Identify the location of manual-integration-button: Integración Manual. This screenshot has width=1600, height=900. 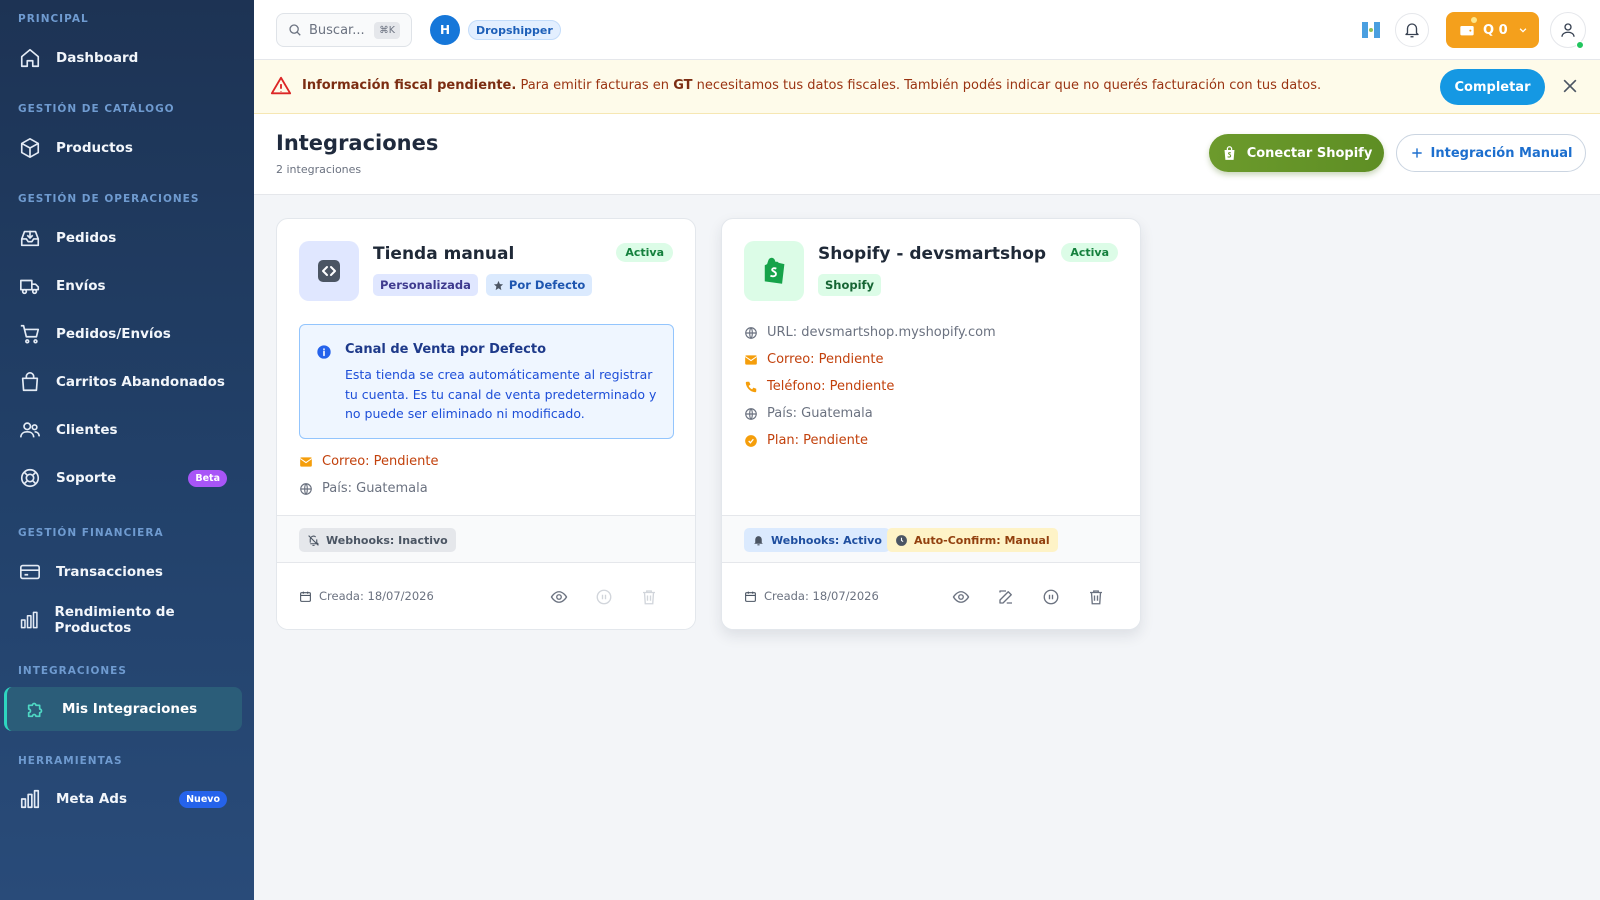
(1491, 153).